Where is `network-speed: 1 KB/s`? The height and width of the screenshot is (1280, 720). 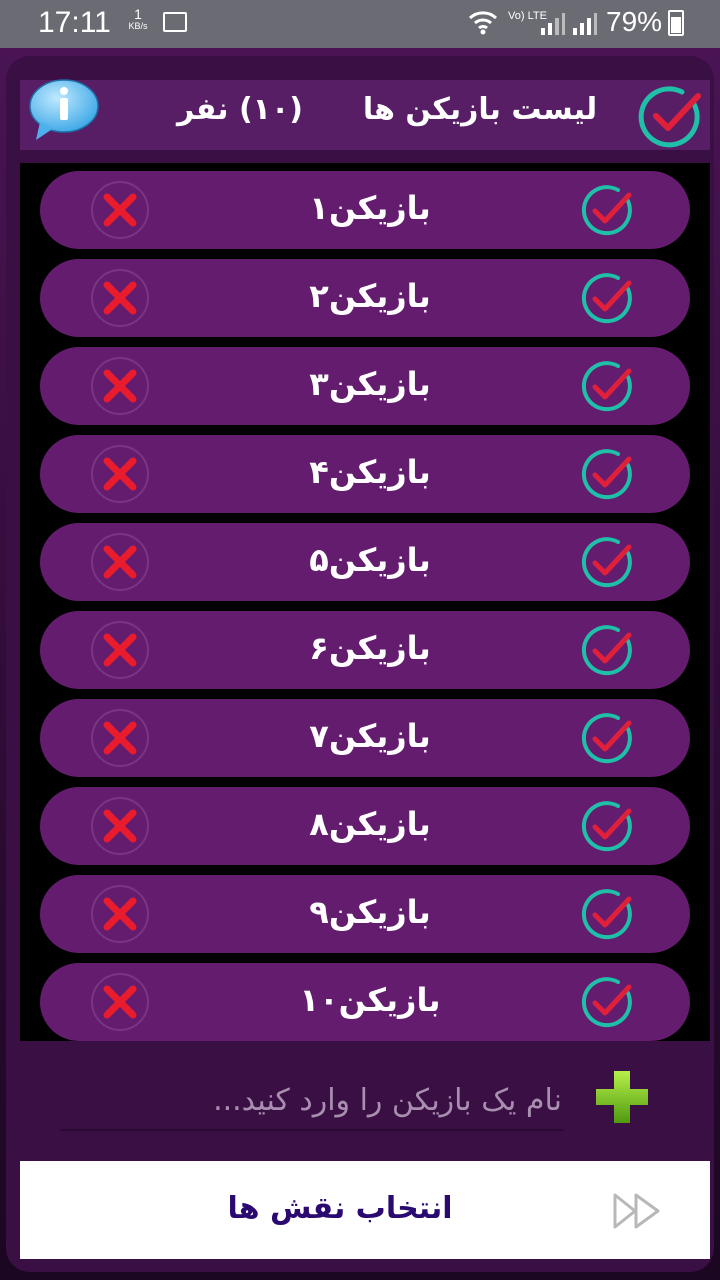 network-speed: 1 KB/s is located at coordinates (138, 19).